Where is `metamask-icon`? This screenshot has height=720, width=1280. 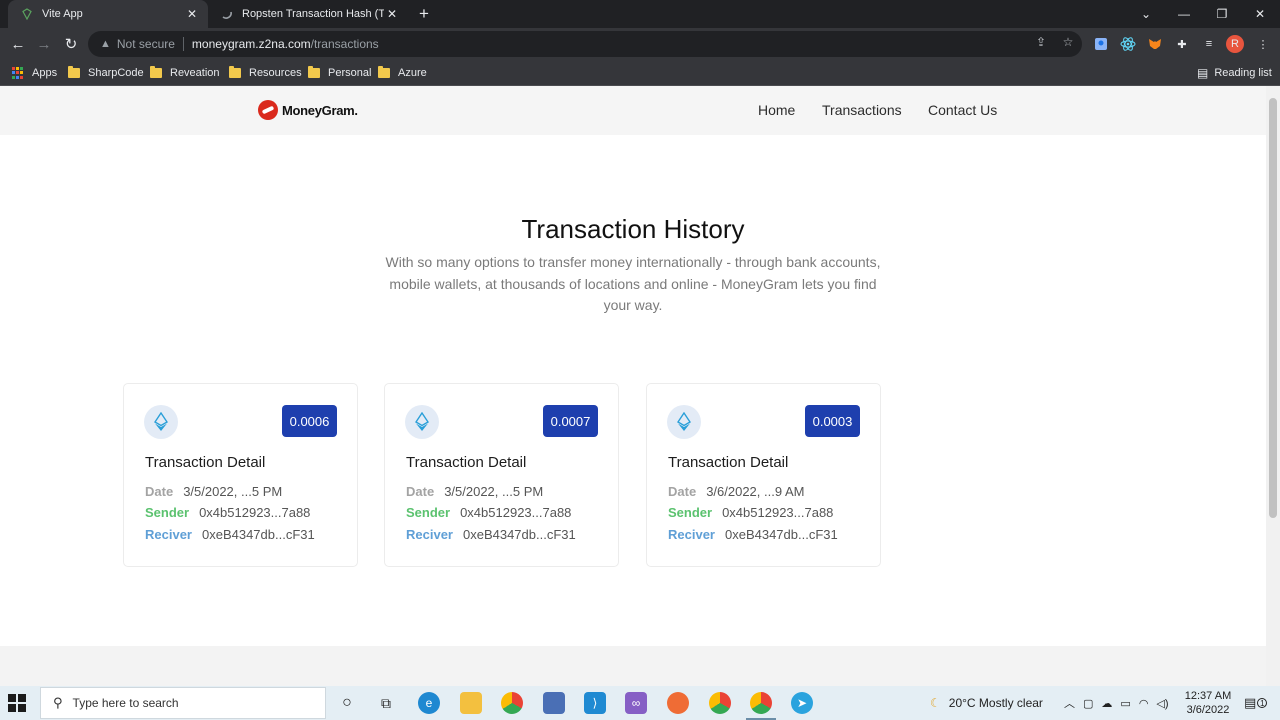 metamask-icon is located at coordinates (1155, 44).